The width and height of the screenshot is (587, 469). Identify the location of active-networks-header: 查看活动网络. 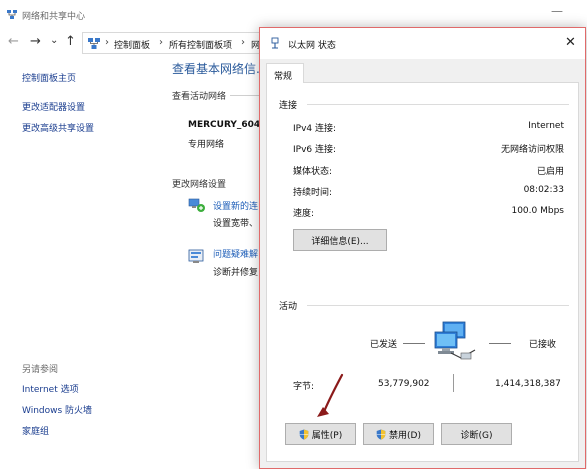
(199, 97).